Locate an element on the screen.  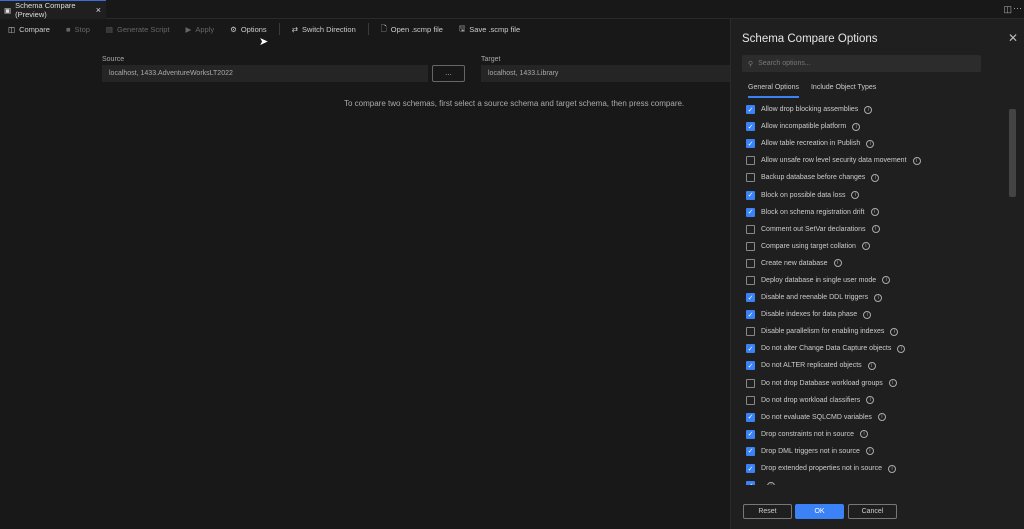
option-item: ✓ Block on possible data loss i is located at coordinates (871, 194).